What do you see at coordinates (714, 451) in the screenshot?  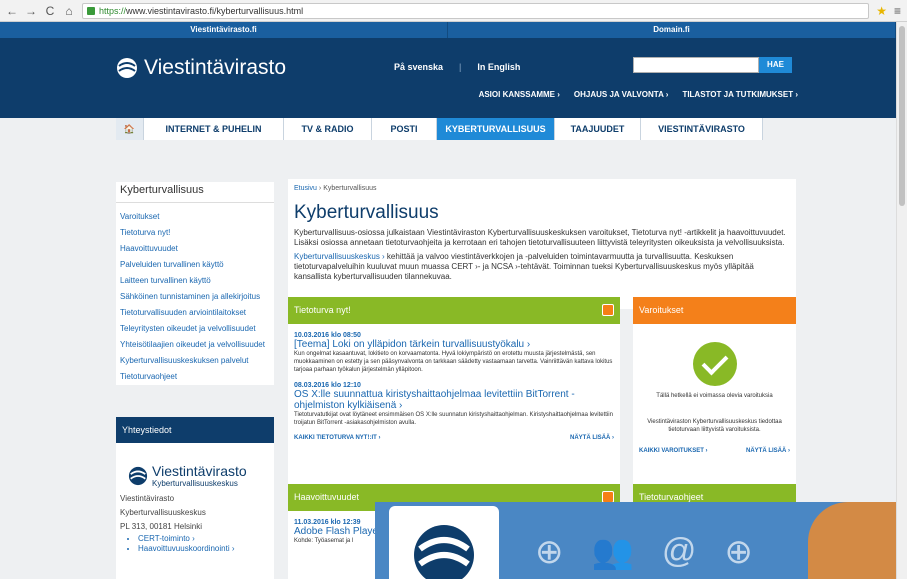 I see `alerts-footer: KAIKKI VAROITUKSET › NÄYTÄ LISÄÄ ›` at bounding box center [714, 451].